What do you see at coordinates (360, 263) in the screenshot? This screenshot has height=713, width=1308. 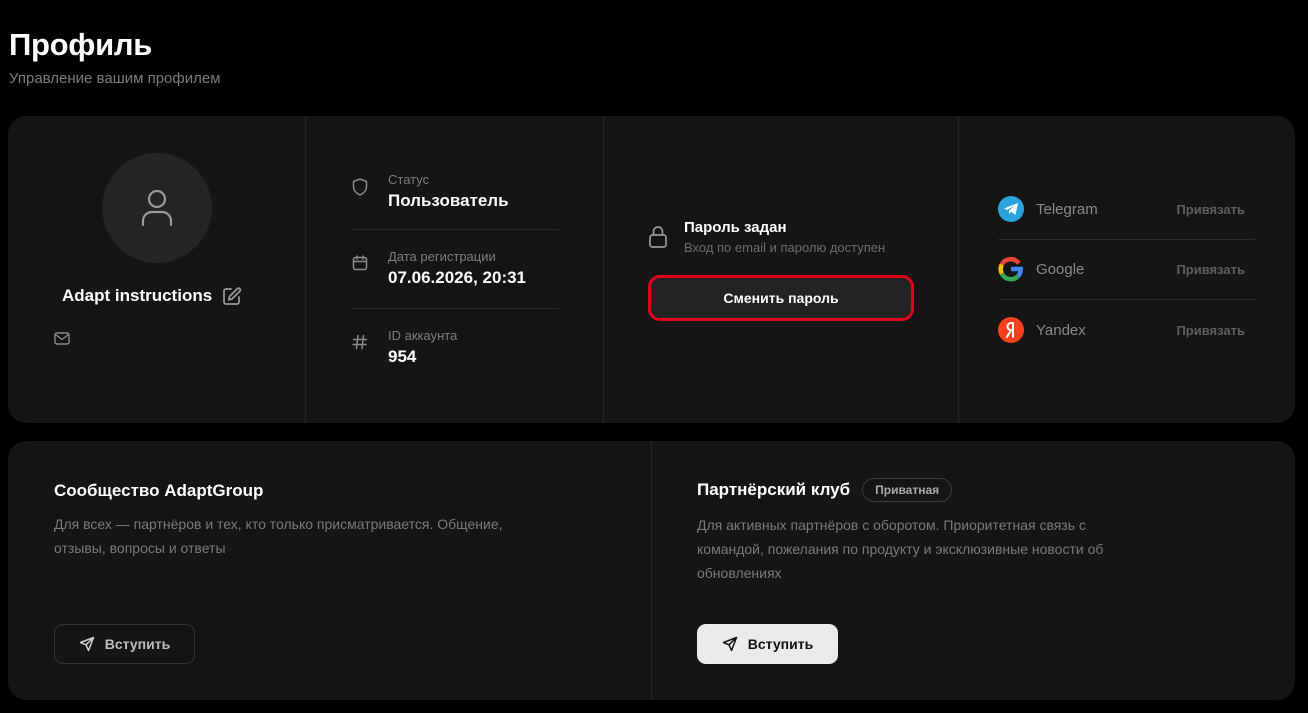 I see `calendar-icon` at bounding box center [360, 263].